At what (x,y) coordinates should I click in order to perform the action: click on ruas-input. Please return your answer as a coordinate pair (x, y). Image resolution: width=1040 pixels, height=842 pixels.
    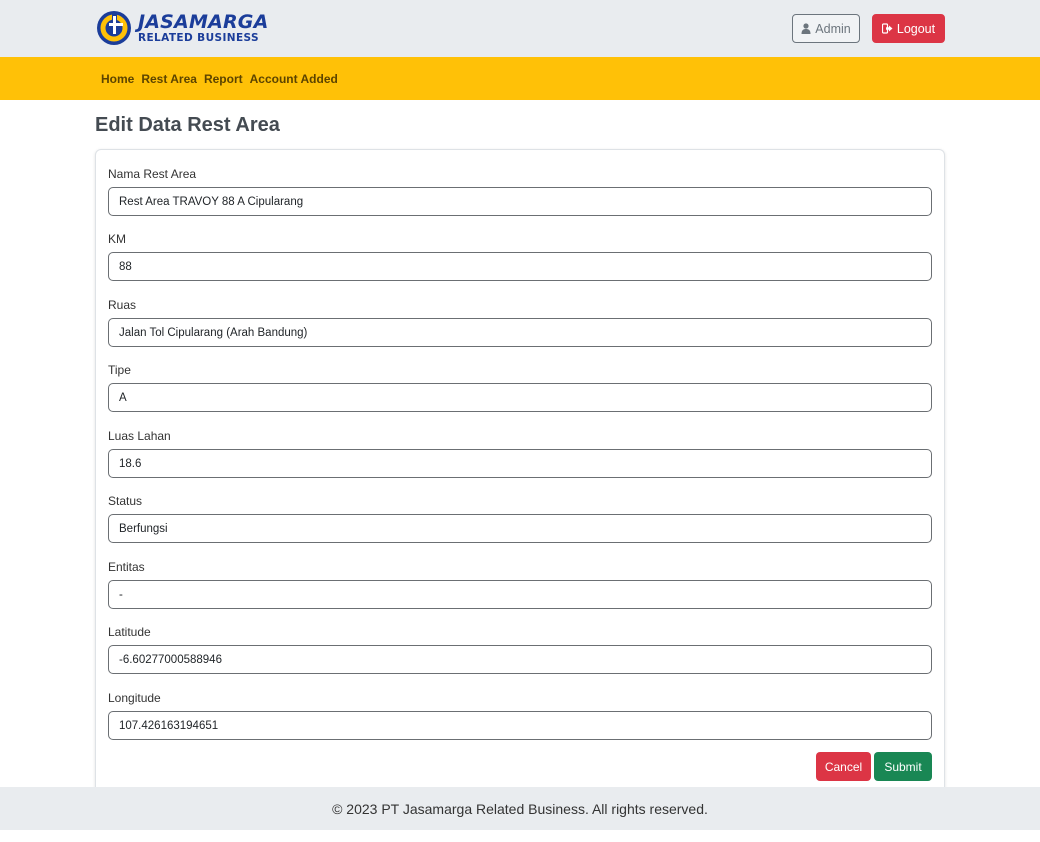
    Looking at the image, I should click on (520, 332).